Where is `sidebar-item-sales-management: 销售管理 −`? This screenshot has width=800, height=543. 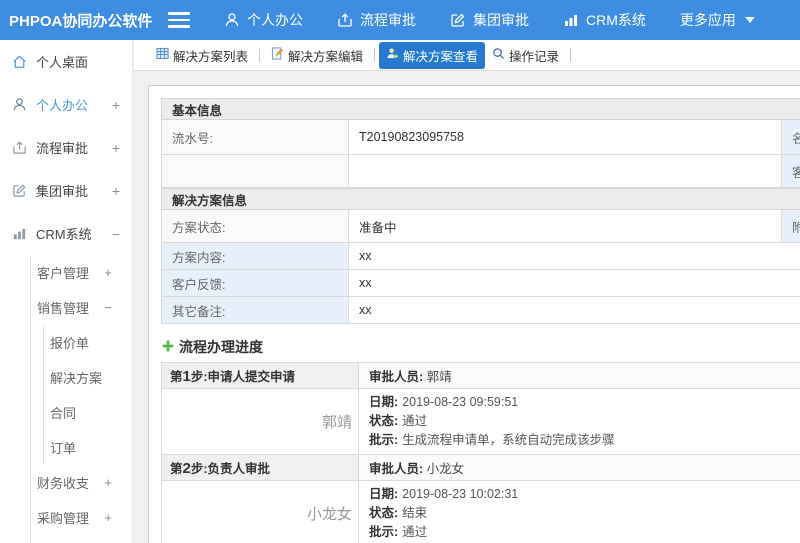 sidebar-item-sales-management: 销售管理 − is located at coordinates (81, 307).